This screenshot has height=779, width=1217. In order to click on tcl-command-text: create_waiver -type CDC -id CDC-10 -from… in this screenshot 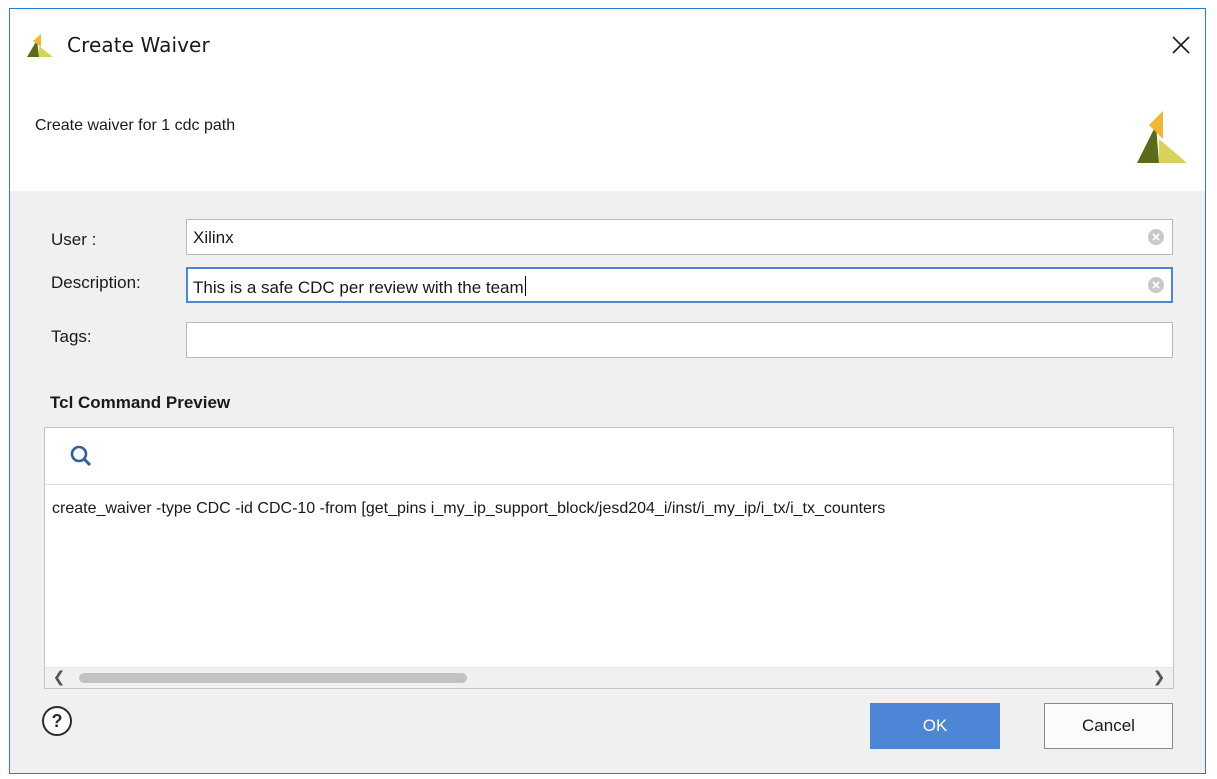, I will do `click(609, 509)`.